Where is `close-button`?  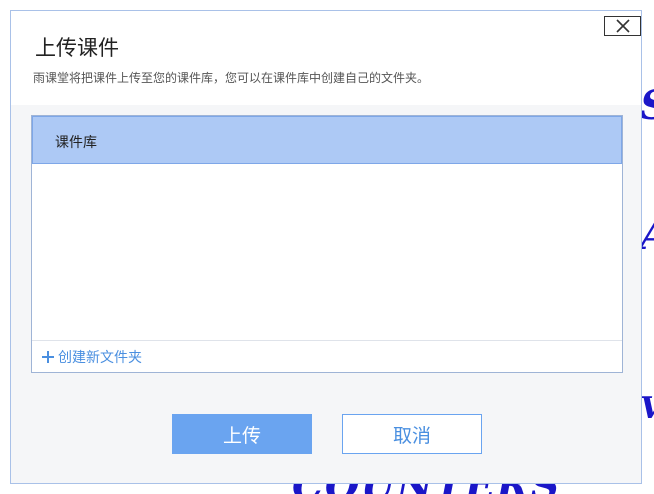 close-button is located at coordinates (622, 26).